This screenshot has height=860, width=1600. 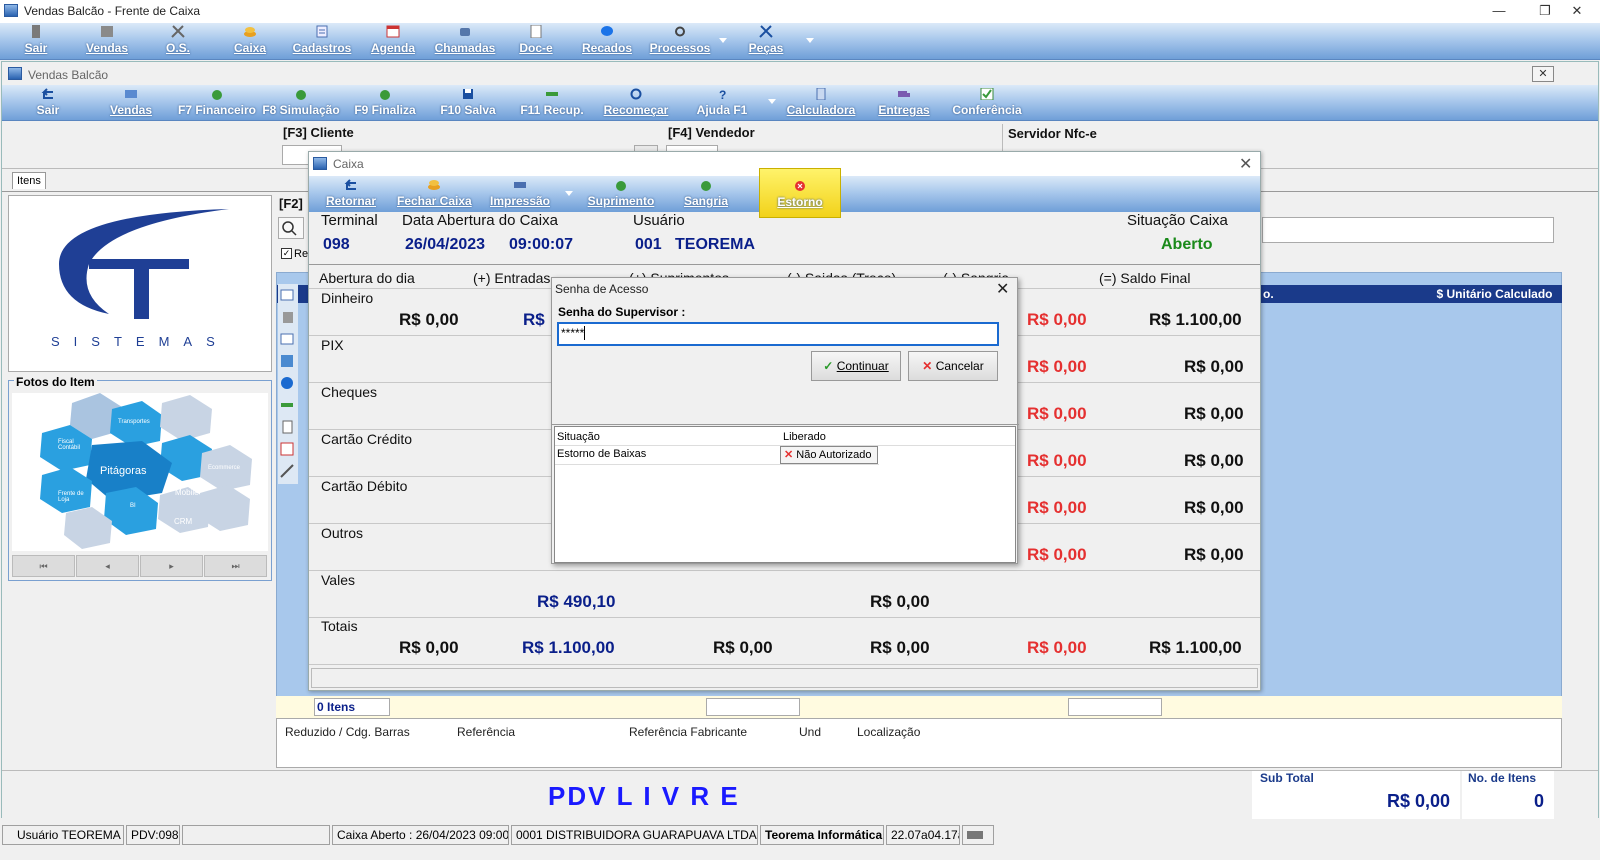 What do you see at coordinates (107, 566) in the screenshot?
I see `prev-icon: ◂` at bounding box center [107, 566].